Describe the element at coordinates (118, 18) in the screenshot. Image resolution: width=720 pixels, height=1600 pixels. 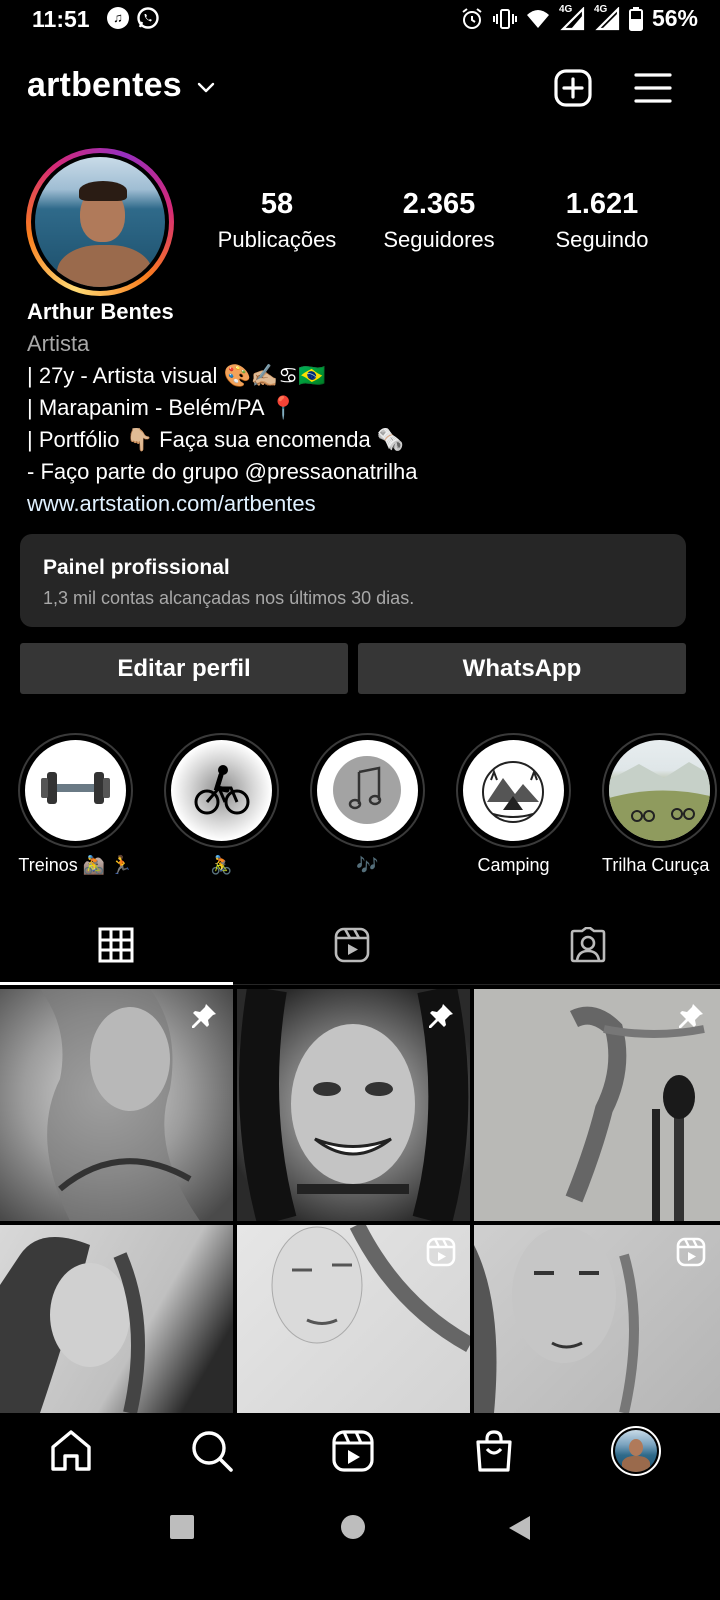
I see `spotify-icon: ♫` at that location.